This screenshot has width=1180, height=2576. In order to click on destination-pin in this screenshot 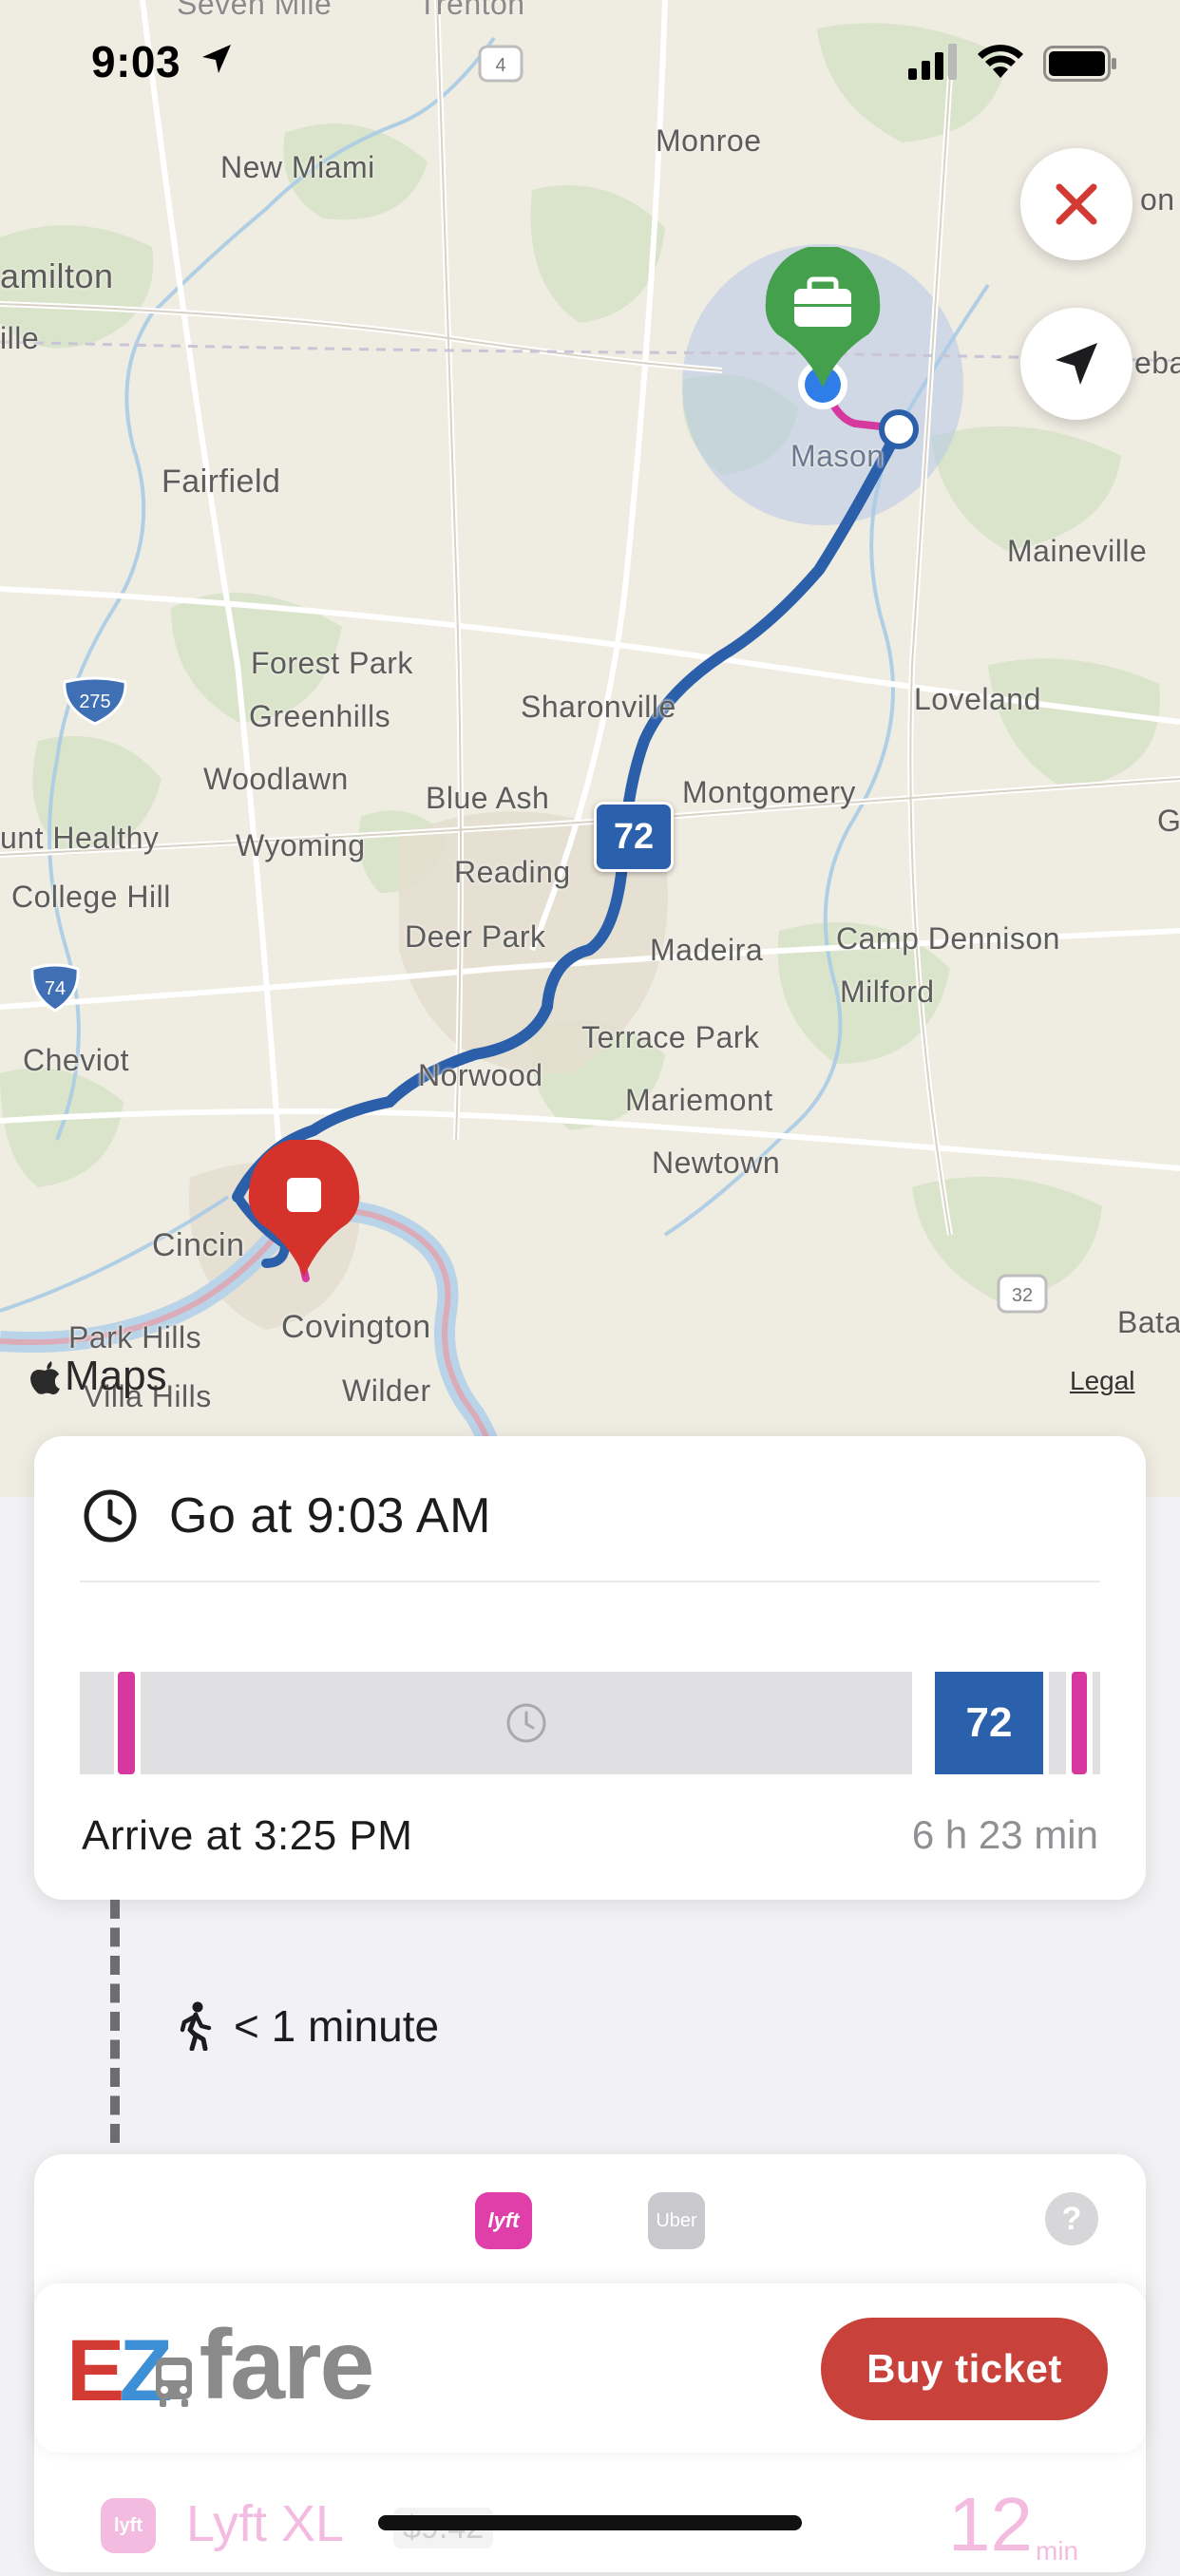, I will do `click(304, 1209)`.